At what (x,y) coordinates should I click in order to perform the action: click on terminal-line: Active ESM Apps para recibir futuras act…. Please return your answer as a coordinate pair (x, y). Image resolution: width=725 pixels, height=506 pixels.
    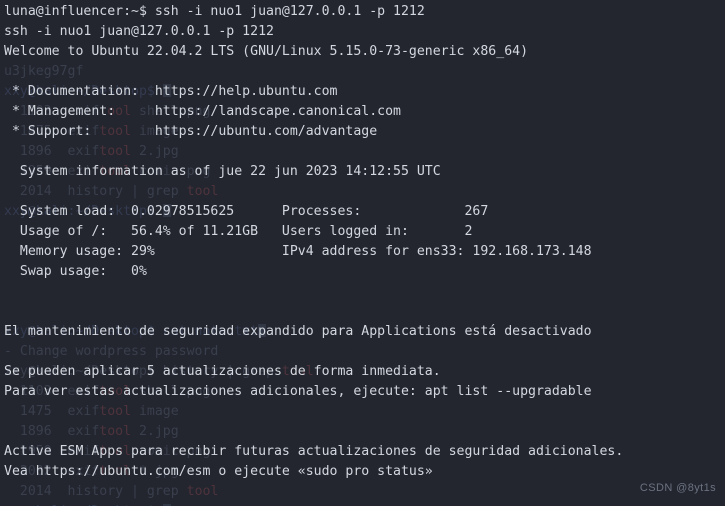
    Looking at the image, I should click on (314, 451).